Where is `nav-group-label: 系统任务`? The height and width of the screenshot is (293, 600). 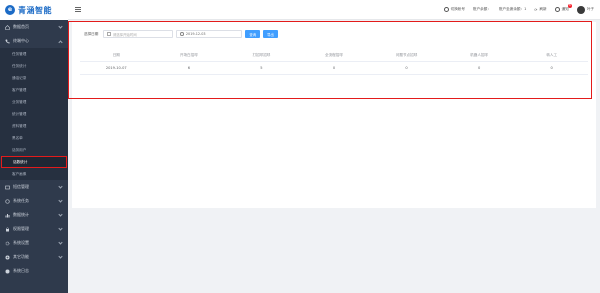 nav-group-label: 系统任务 is located at coordinates (21, 200).